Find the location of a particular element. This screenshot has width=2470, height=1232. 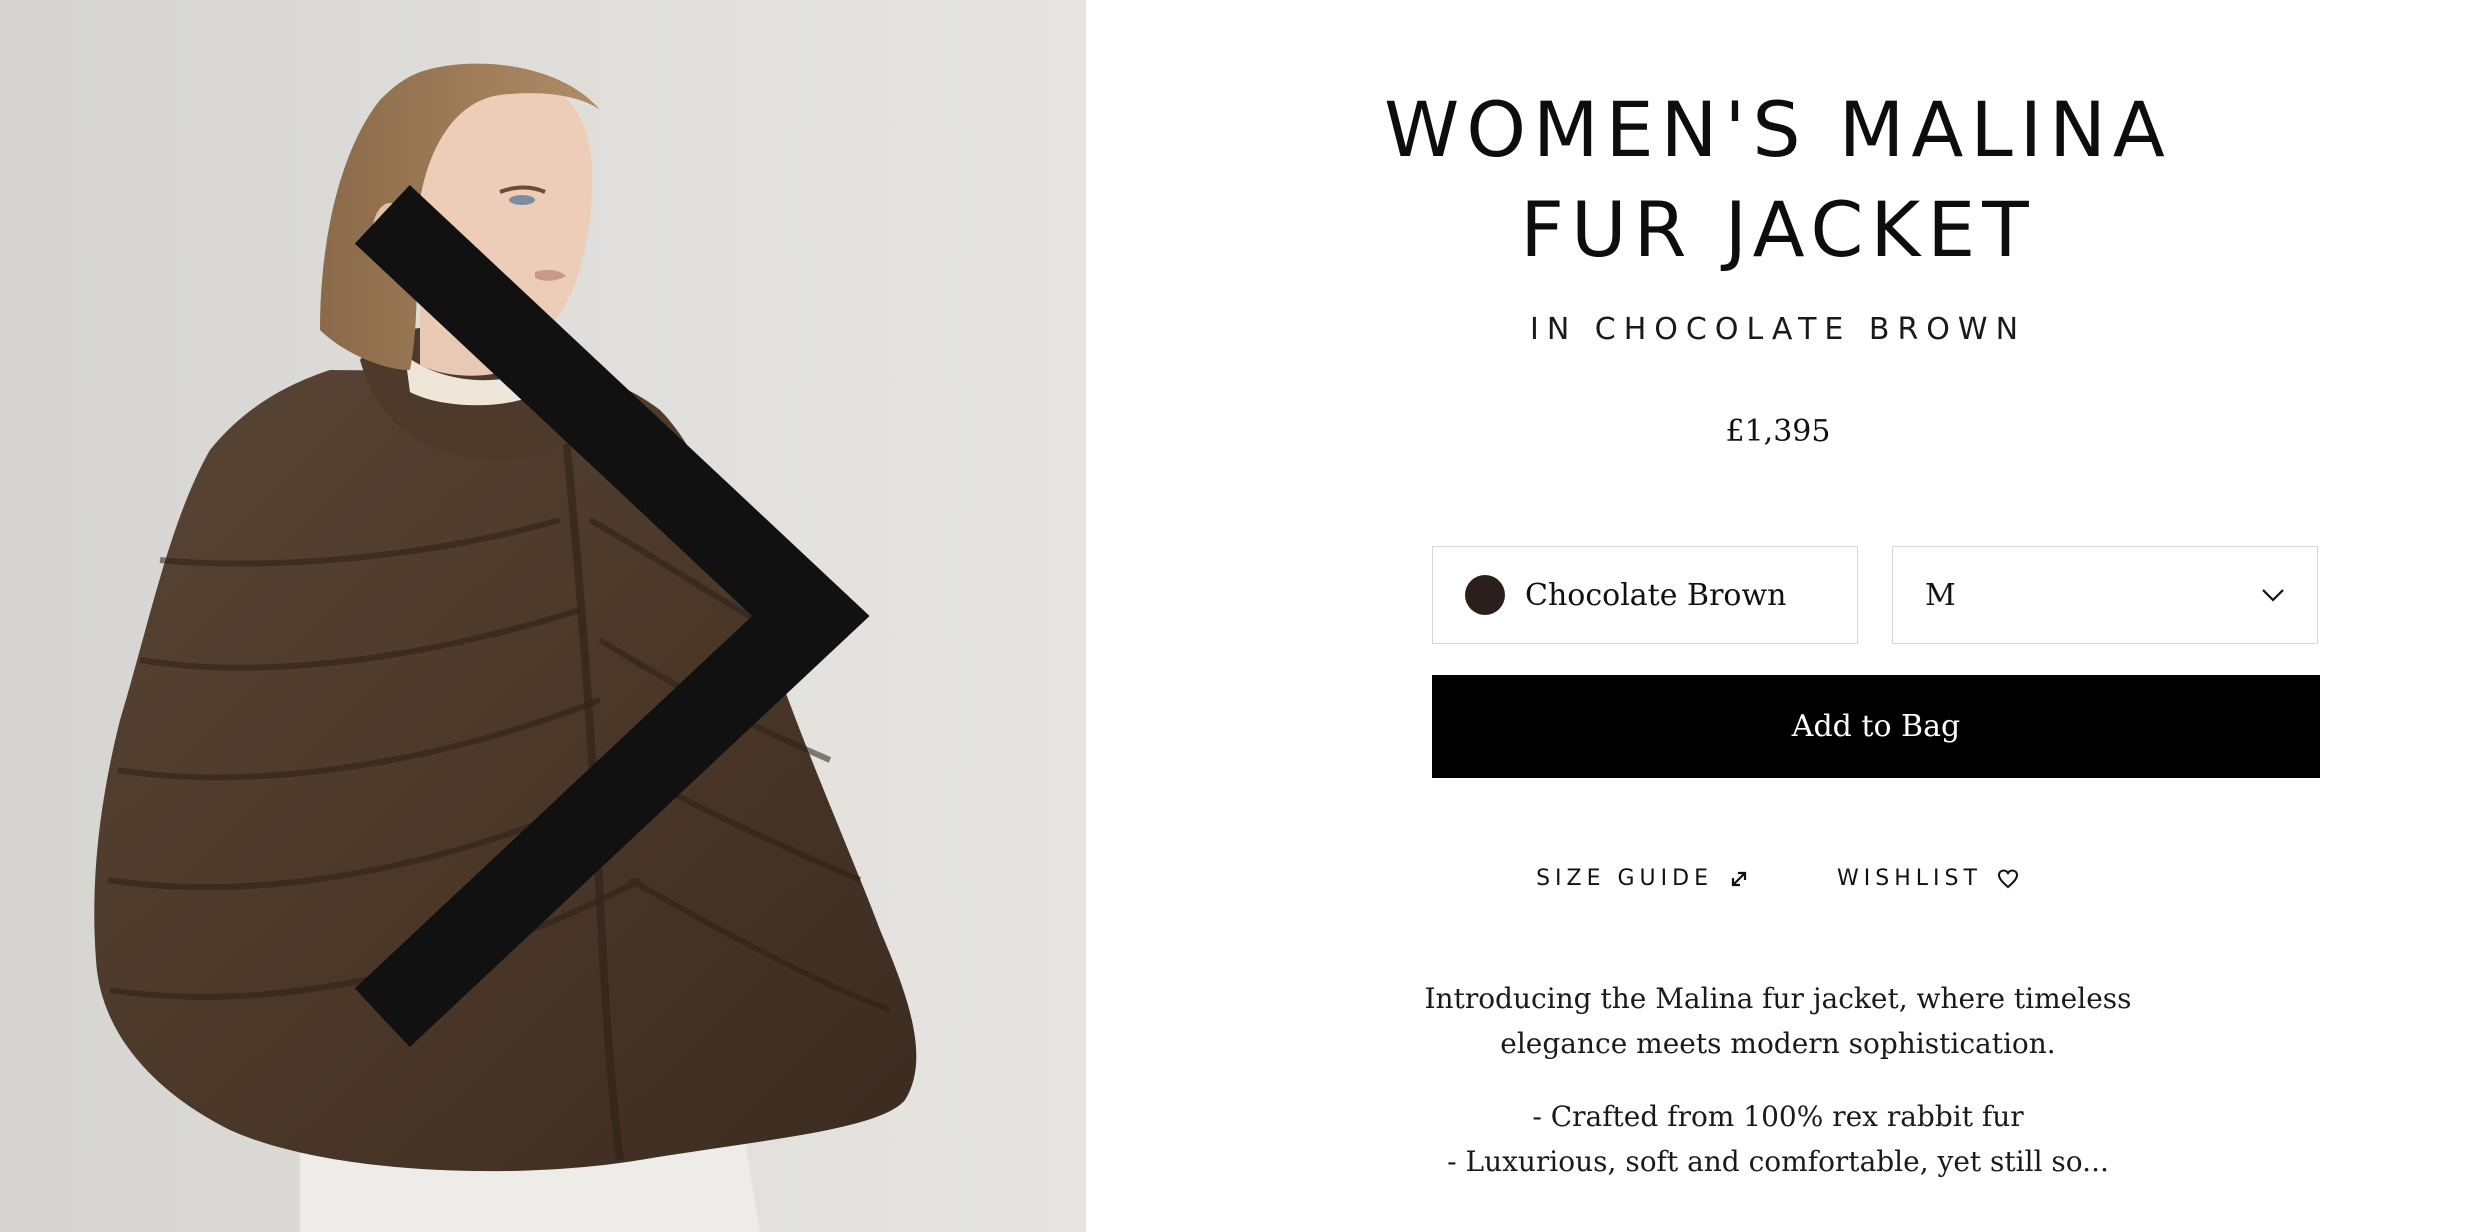

size-guide-link: SIZE GUIDE is located at coordinates (1643, 878).